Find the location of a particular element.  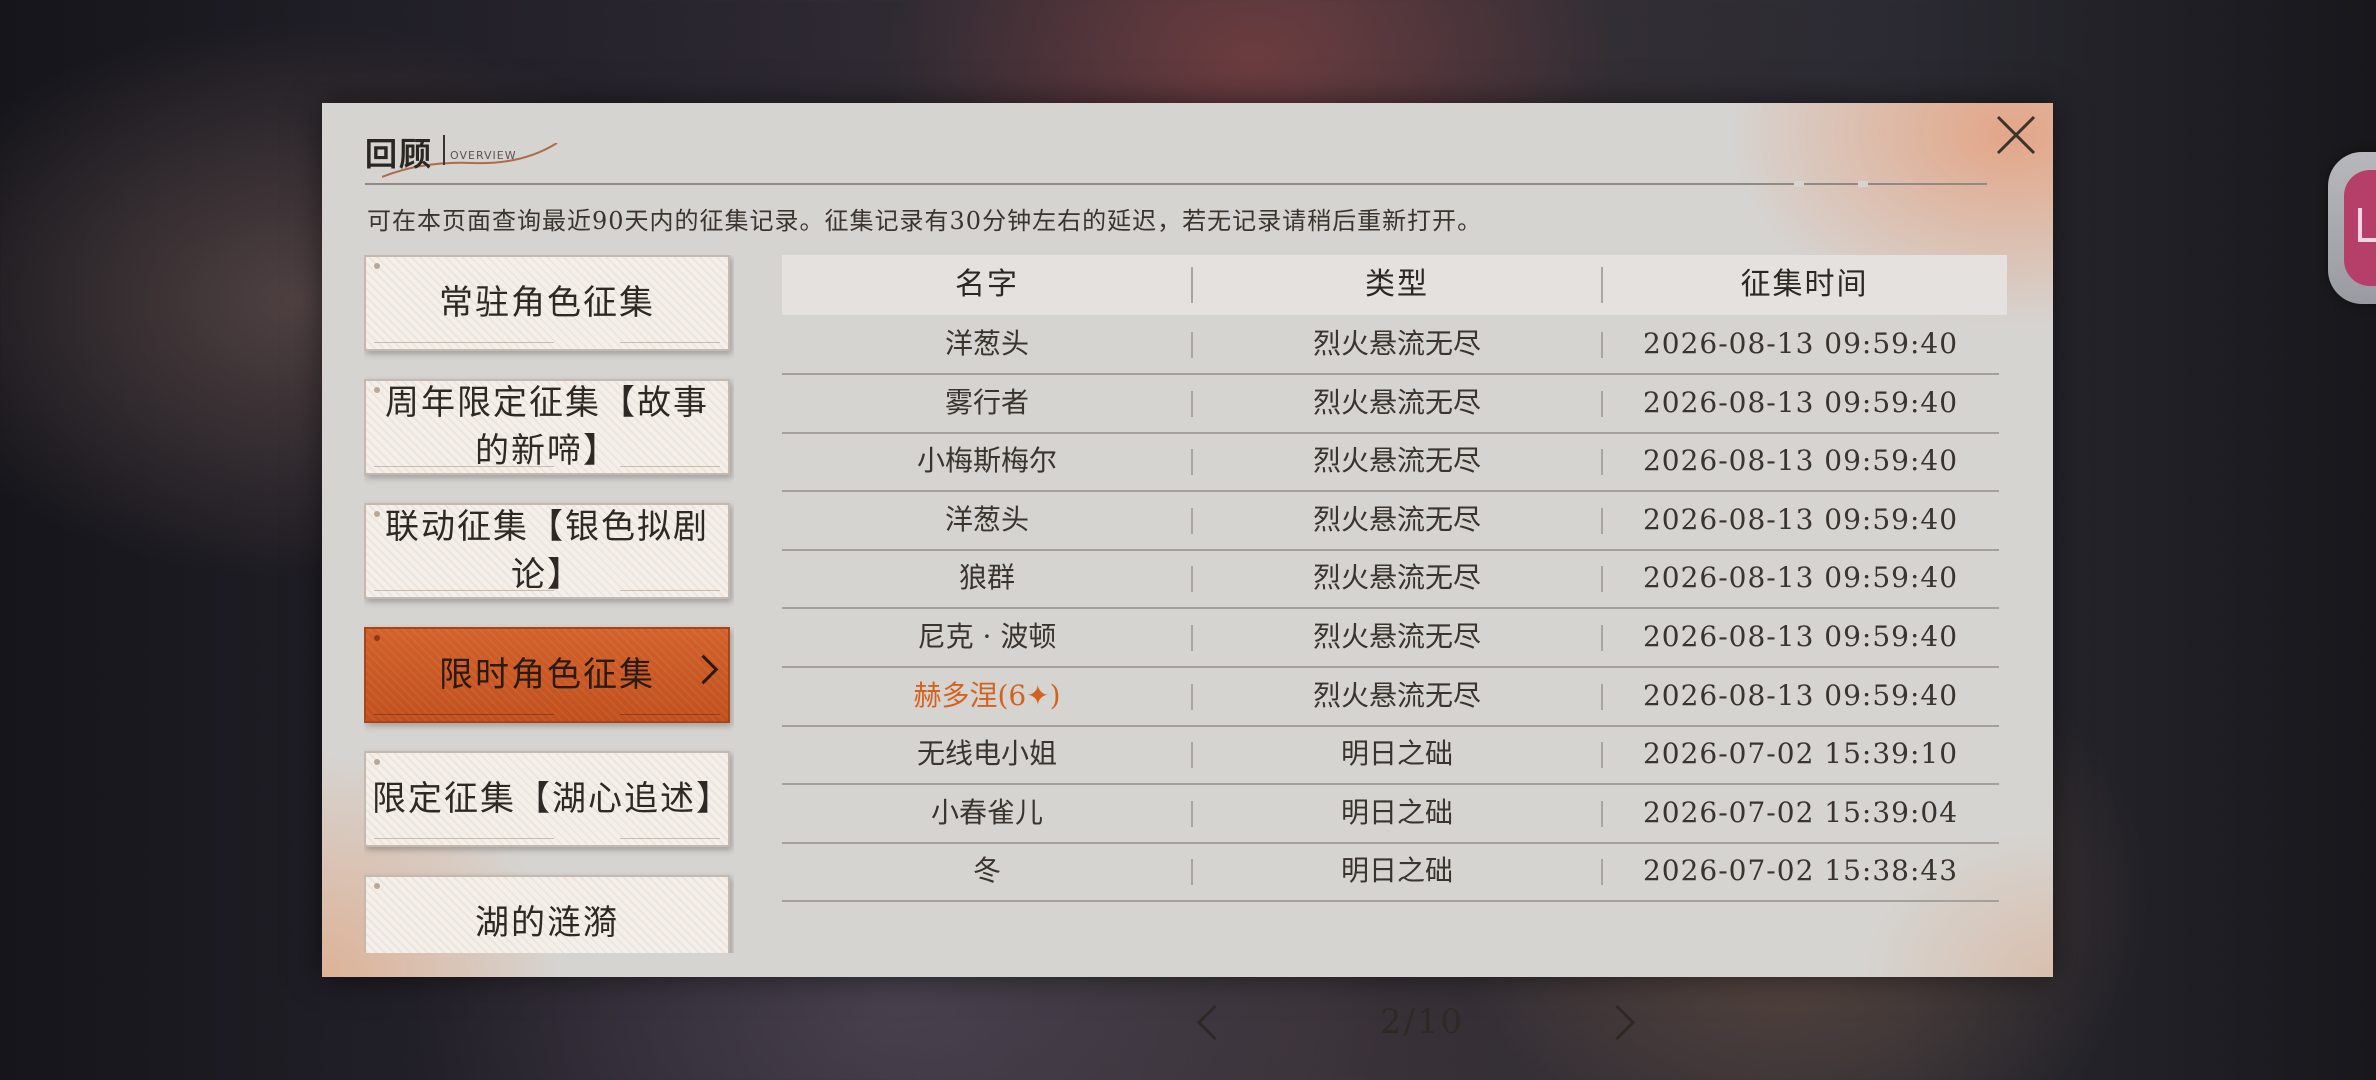

cell-name: 小春雀儿 is located at coordinates (986, 812).